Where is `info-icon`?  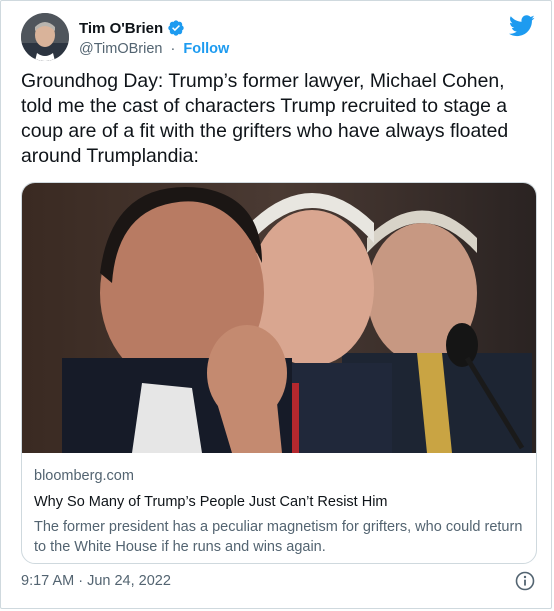 info-icon is located at coordinates (525, 581).